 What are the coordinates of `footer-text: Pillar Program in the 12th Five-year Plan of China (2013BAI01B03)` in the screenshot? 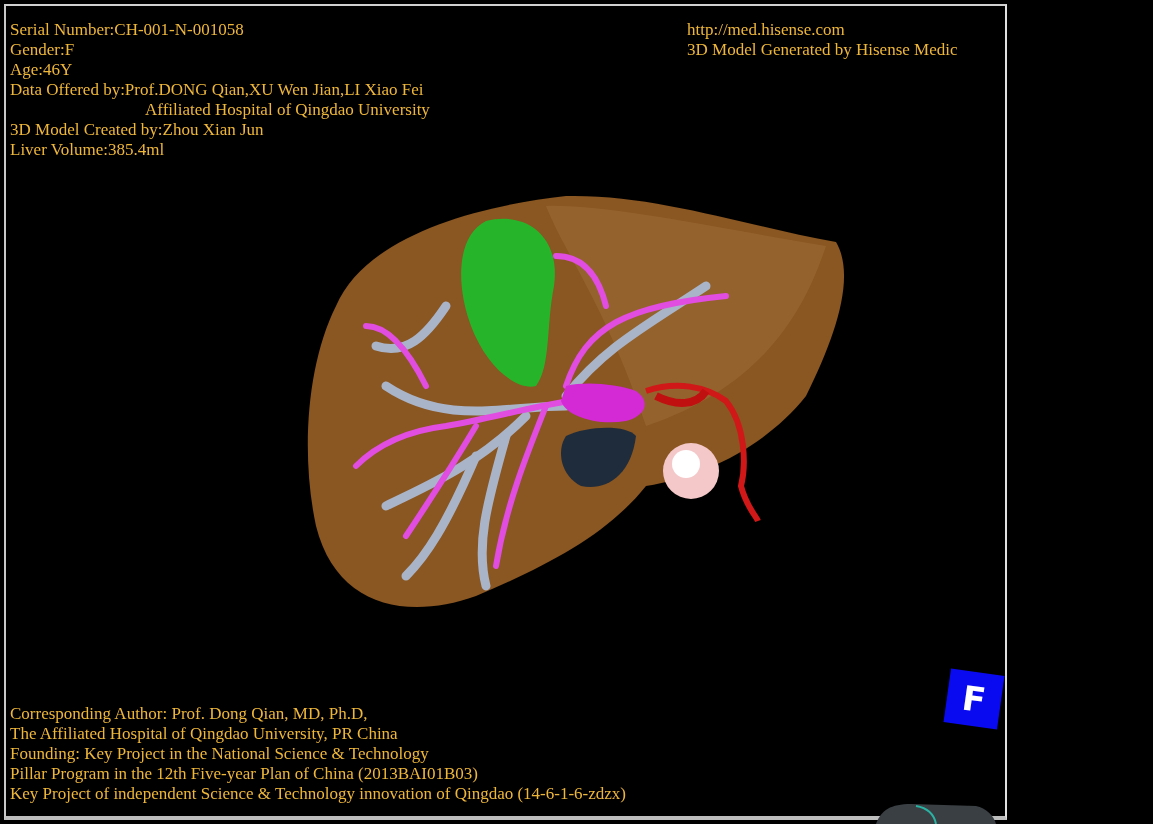 It's located at (244, 774).